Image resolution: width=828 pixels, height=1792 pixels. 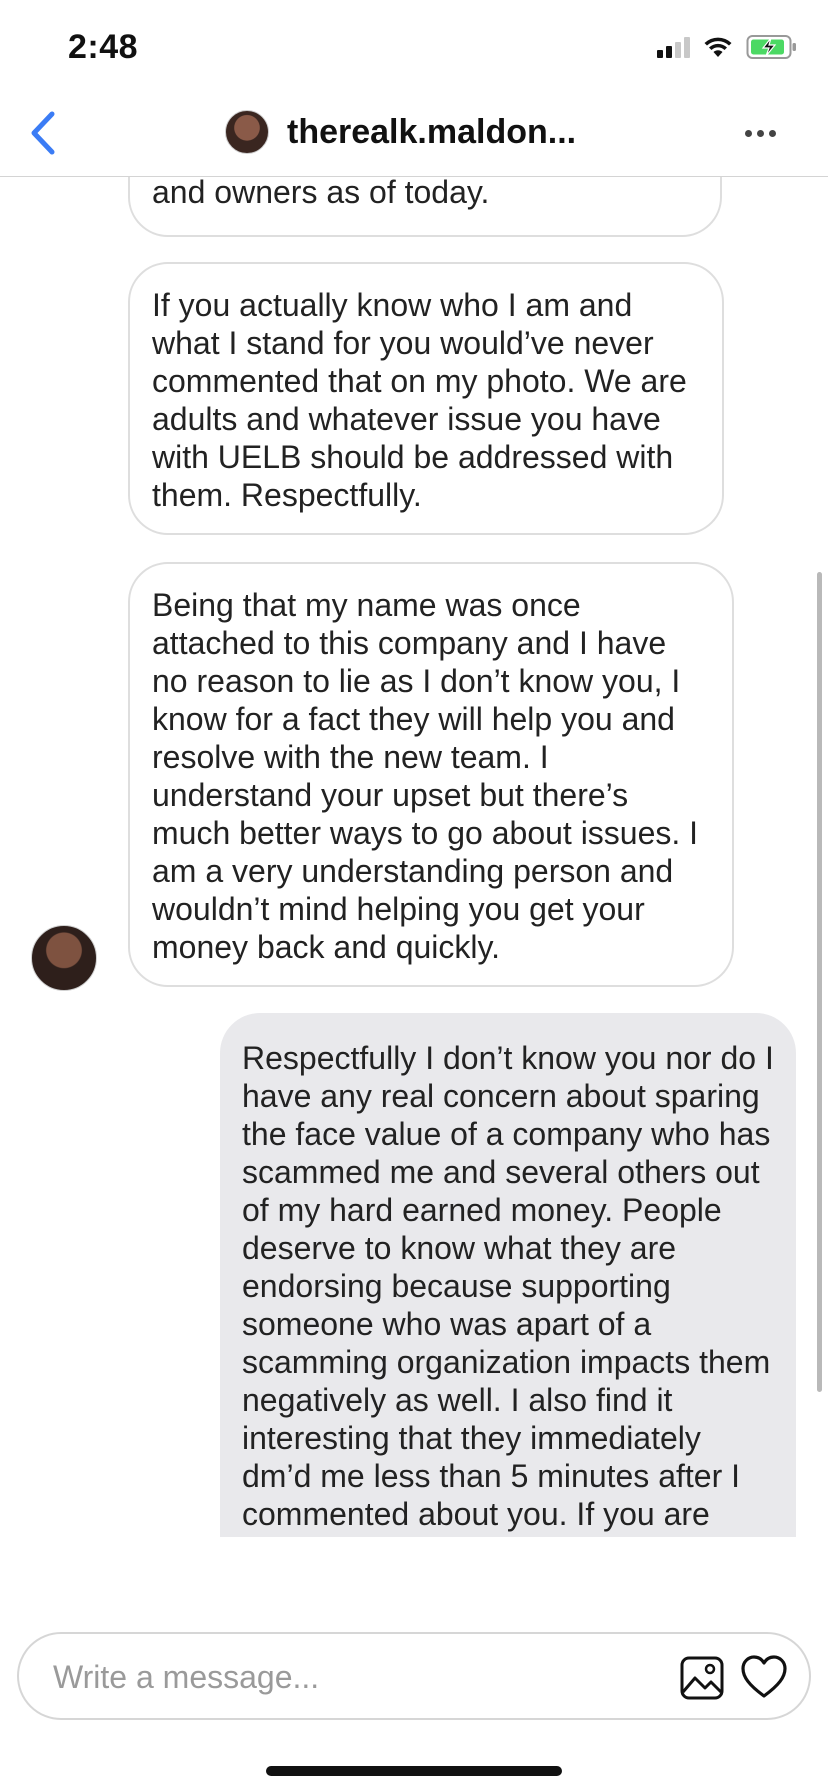 What do you see at coordinates (760, 133) in the screenshot?
I see `more-options-button` at bounding box center [760, 133].